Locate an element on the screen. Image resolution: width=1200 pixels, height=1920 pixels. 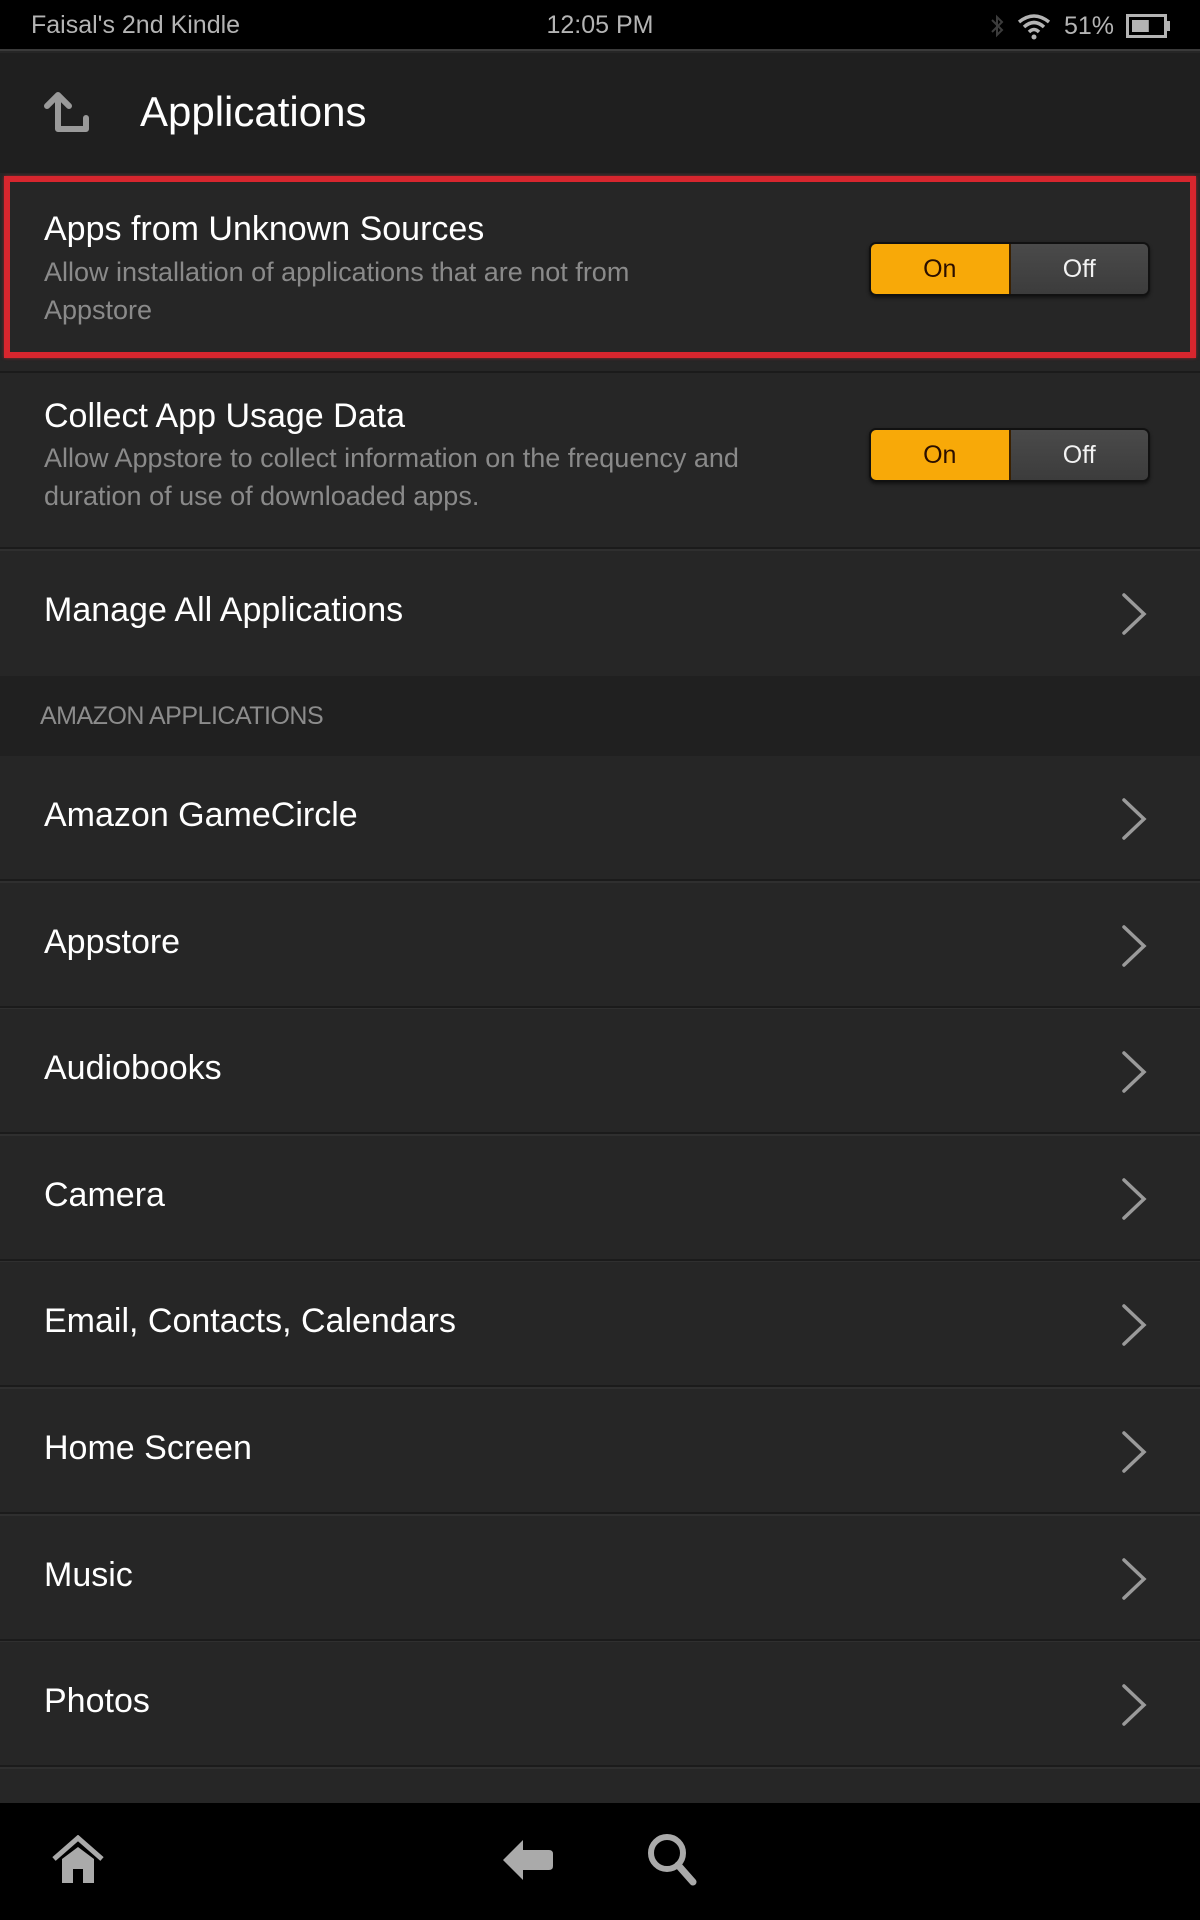
battery-percent: 51% is located at coordinates (1088, 25).